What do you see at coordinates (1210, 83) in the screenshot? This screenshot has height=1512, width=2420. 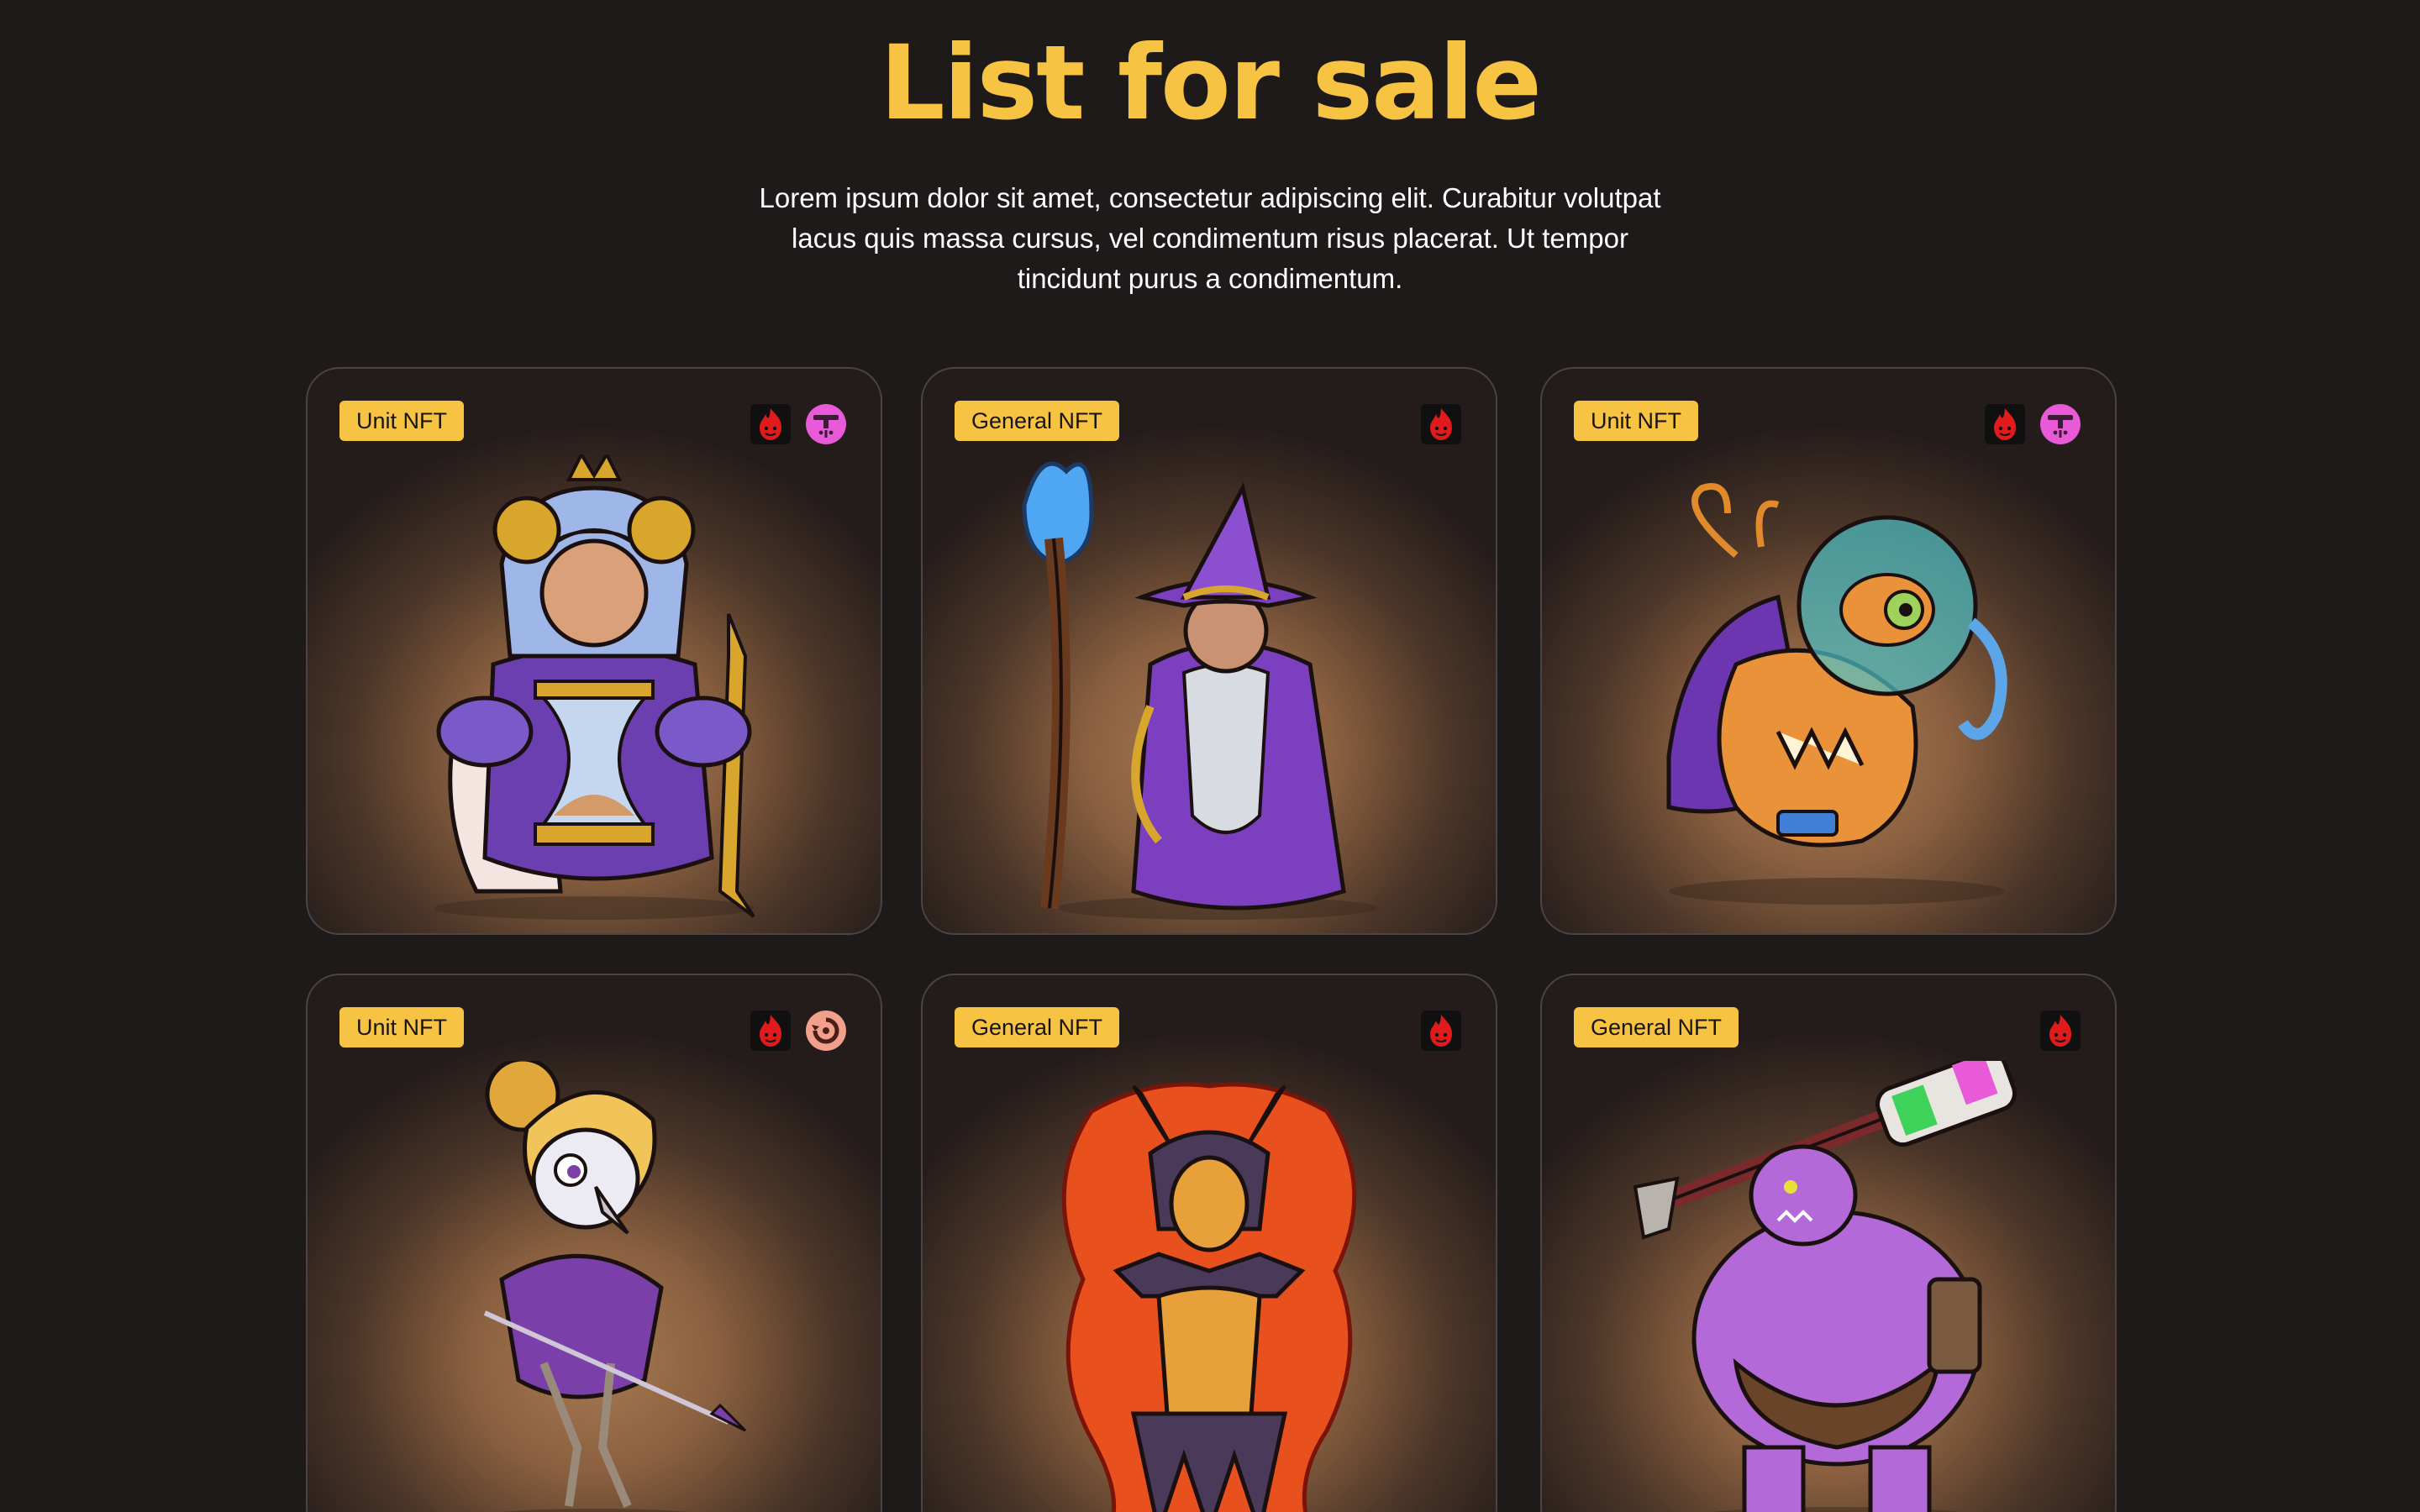 I see `page-title: List for sale` at bounding box center [1210, 83].